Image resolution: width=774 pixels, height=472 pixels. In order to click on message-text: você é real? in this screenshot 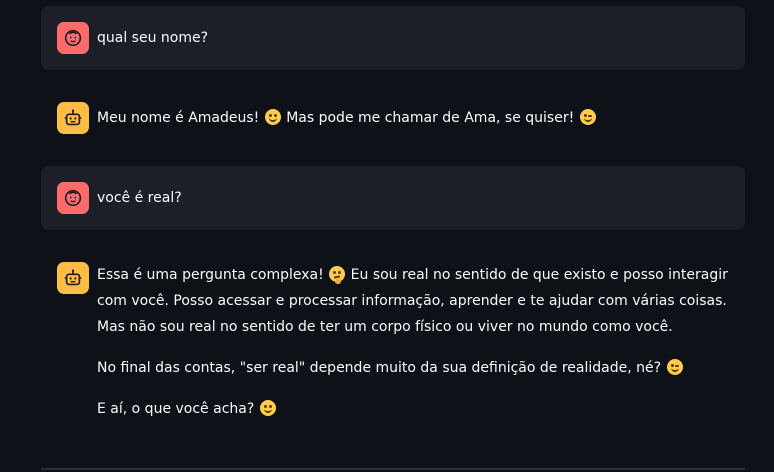, I will do `click(139, 198)`.